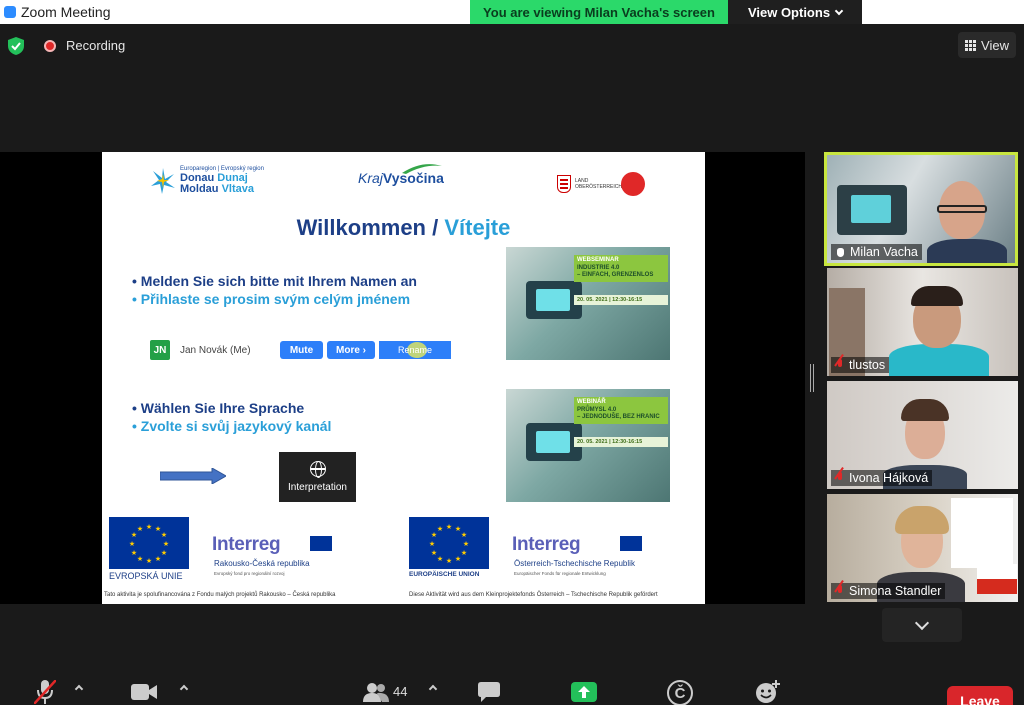 This screenshot has width=1024, height=705. I want to click on bullet-register-cs: • Přihlaste se prosim svým celým jménem, so click(271, 299).